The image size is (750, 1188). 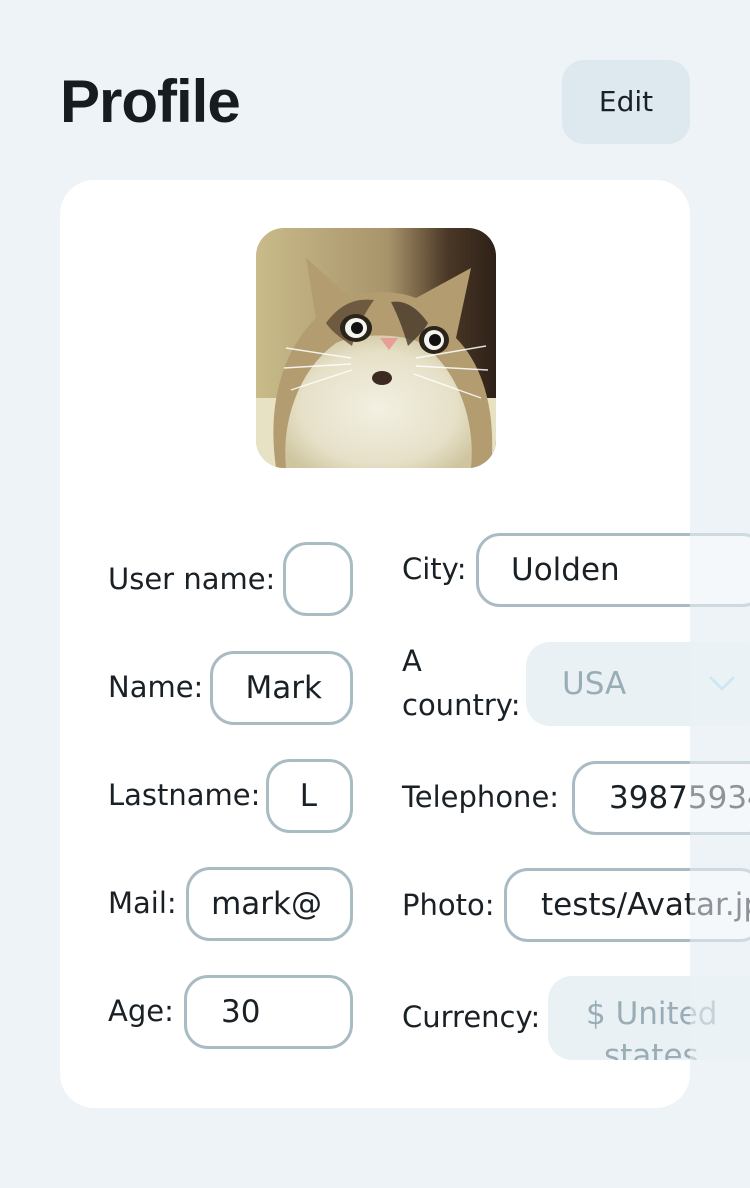 I want to click on currency-select-value-line2: states, so click(x=651, y=1049).